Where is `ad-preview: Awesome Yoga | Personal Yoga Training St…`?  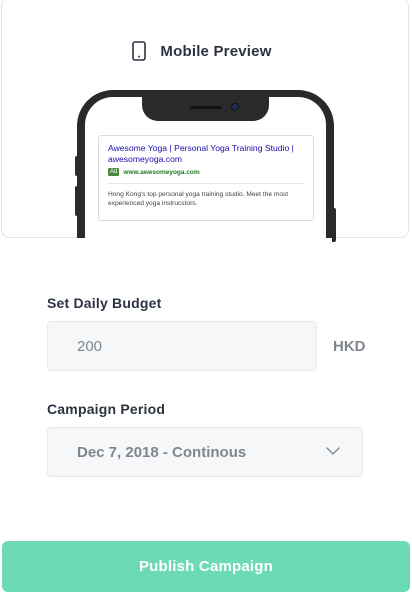 ad-preview: Awesome Yoga | Personal Yoga Training St… is located at coordinates (206, 178).